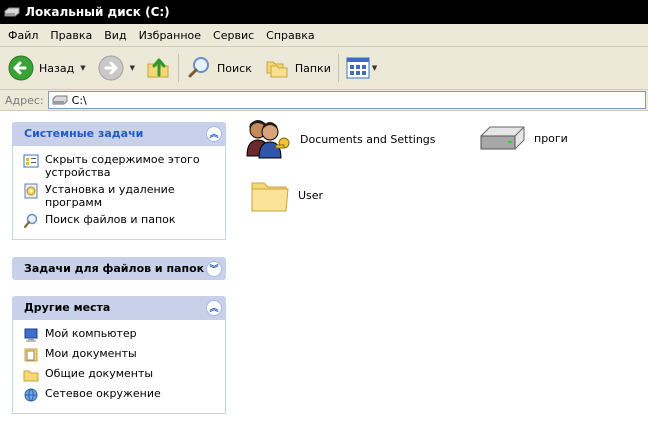 Image resolution: width=648 pixels, height=426 pixels. I want to click on network-link: Сетевое окружение, so click(119, 395).